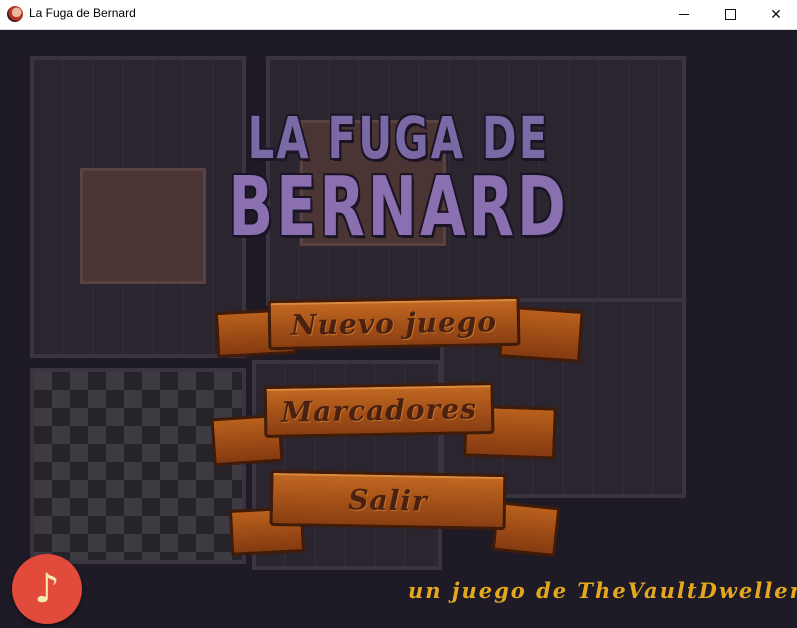 Image resolution: width=797 pixels, height=628 pixels. What do you see at coordinates (398, 15) in the screenshot?
I see `window-titlebar: La Fuga de Bernard ✕` at bounding box center [398, 15].